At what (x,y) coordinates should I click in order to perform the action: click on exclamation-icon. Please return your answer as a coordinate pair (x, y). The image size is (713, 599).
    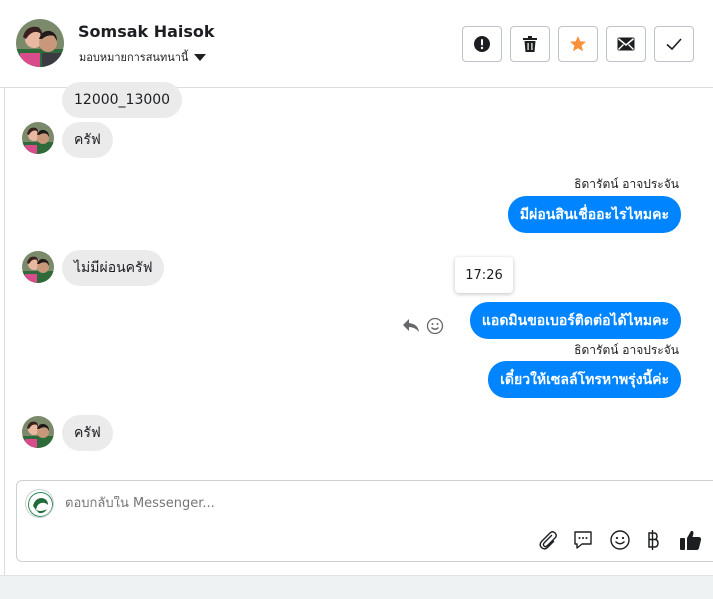
    Looking at the image, I should click on (482, 44).